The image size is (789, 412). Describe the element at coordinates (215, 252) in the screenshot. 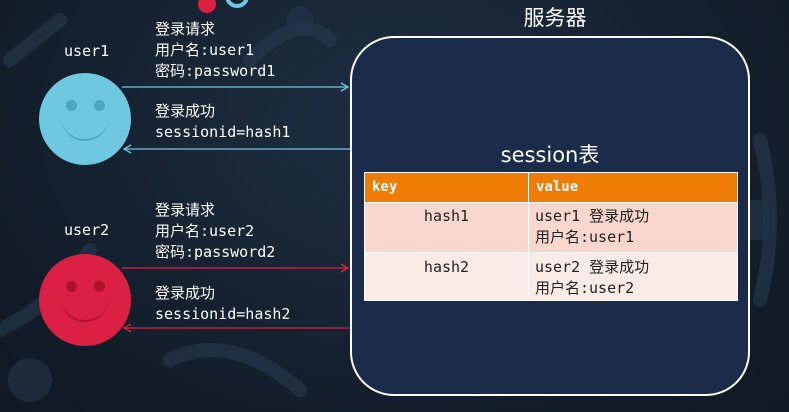

I see `user2-request-line-3: 密码:password2` at that location.